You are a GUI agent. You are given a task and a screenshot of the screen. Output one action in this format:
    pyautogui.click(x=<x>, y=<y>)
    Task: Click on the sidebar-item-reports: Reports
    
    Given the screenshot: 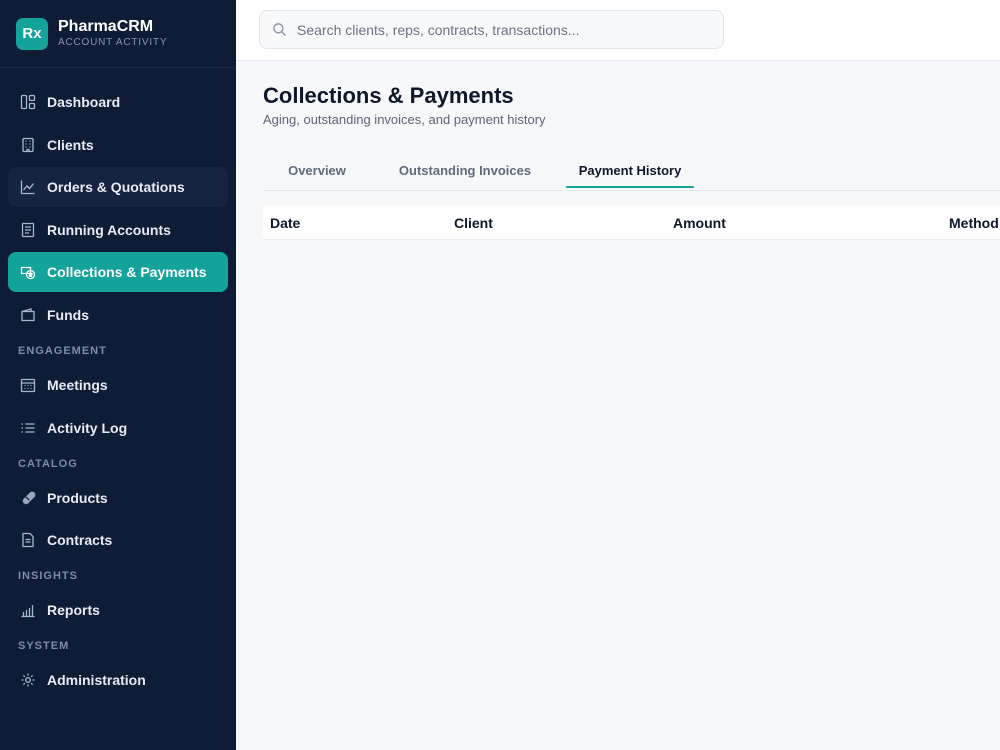 What is the action you would take?
    pyautogui.click(x=118, y=610)
    